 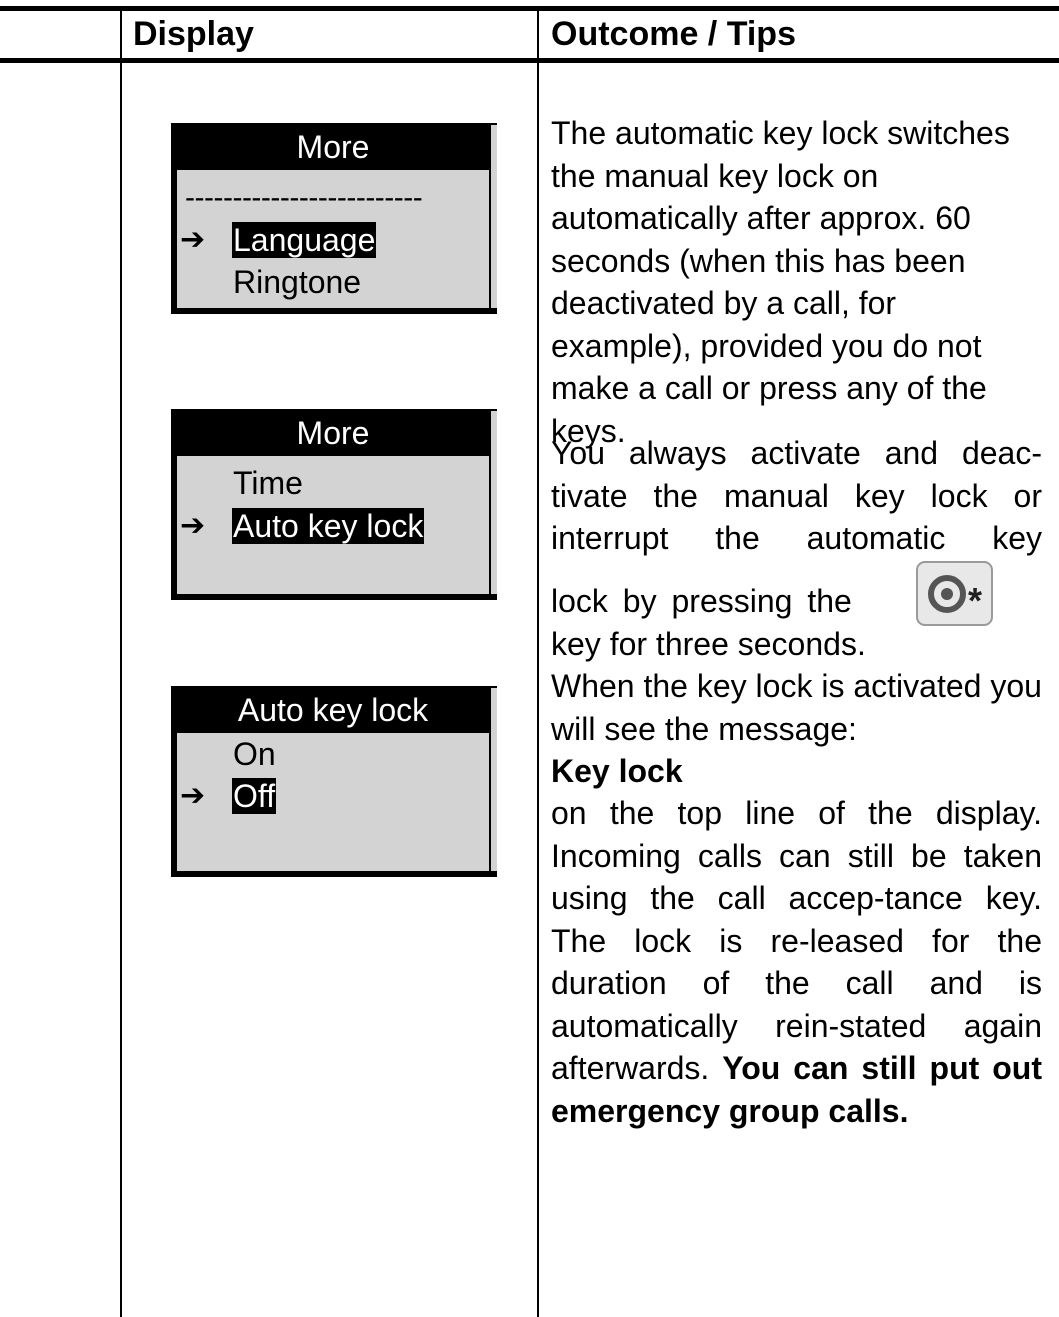 I want to click on menu-item-language: Language, so click(x=304, y=240).